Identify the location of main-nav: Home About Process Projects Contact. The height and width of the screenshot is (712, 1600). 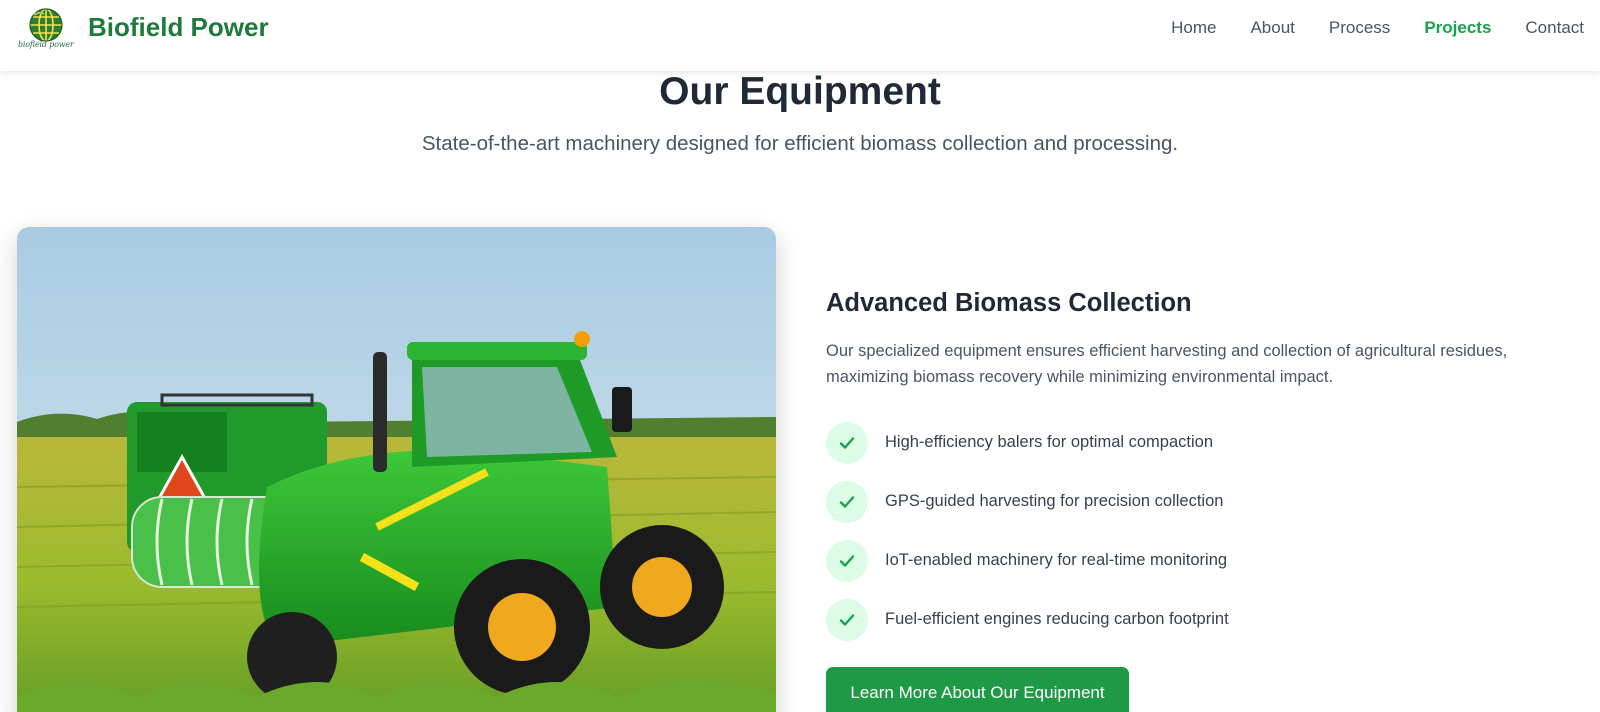
(1360, 28).